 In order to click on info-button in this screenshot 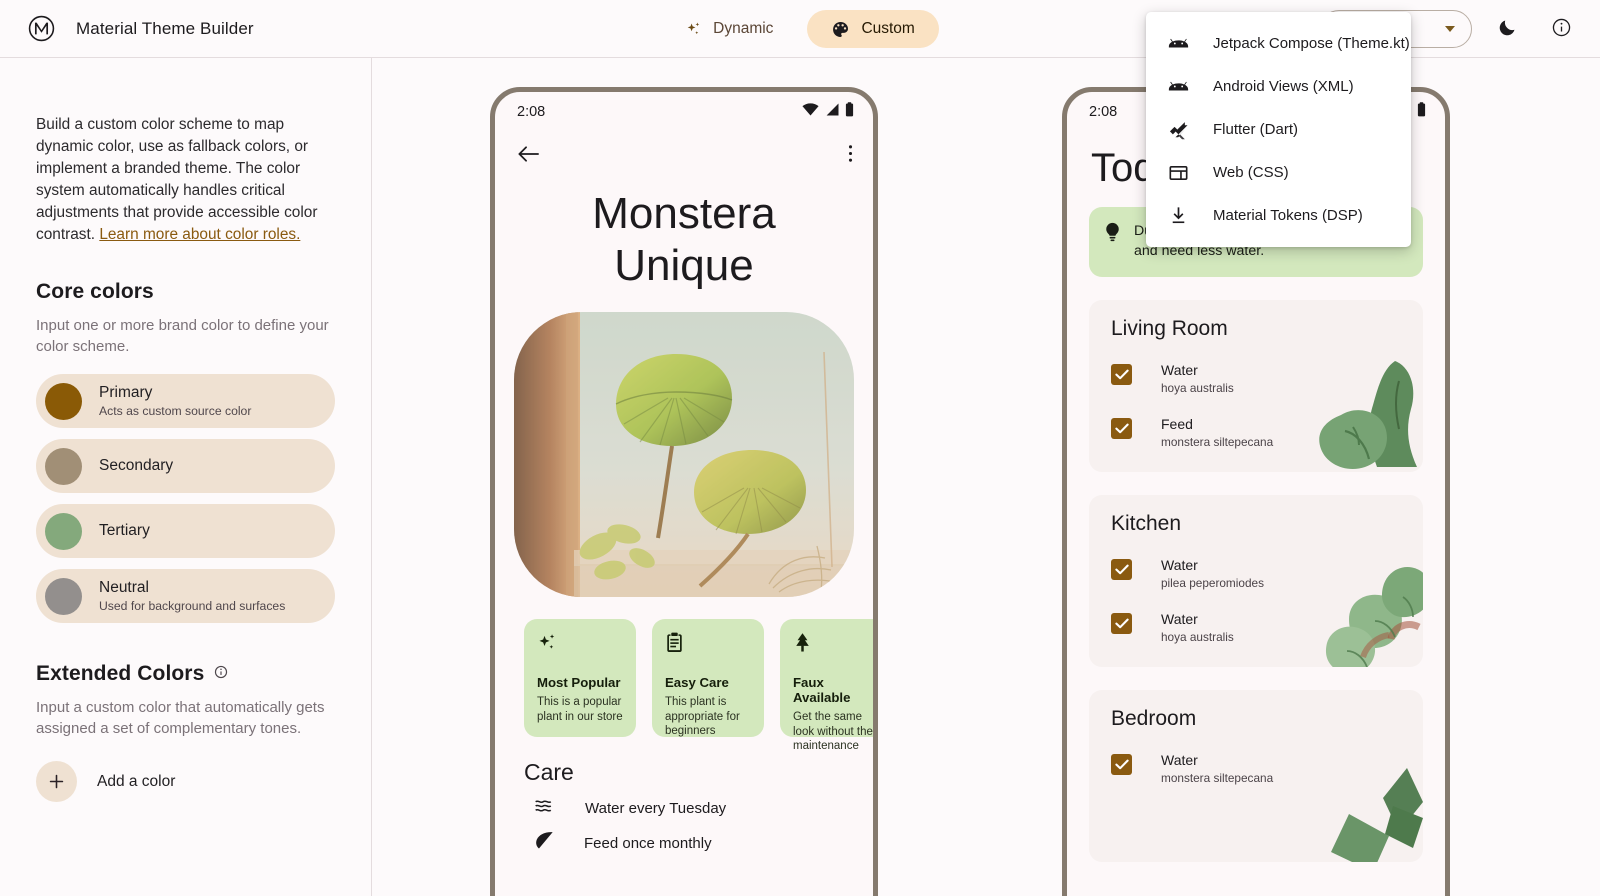, I will do `click(1561, 29)`.